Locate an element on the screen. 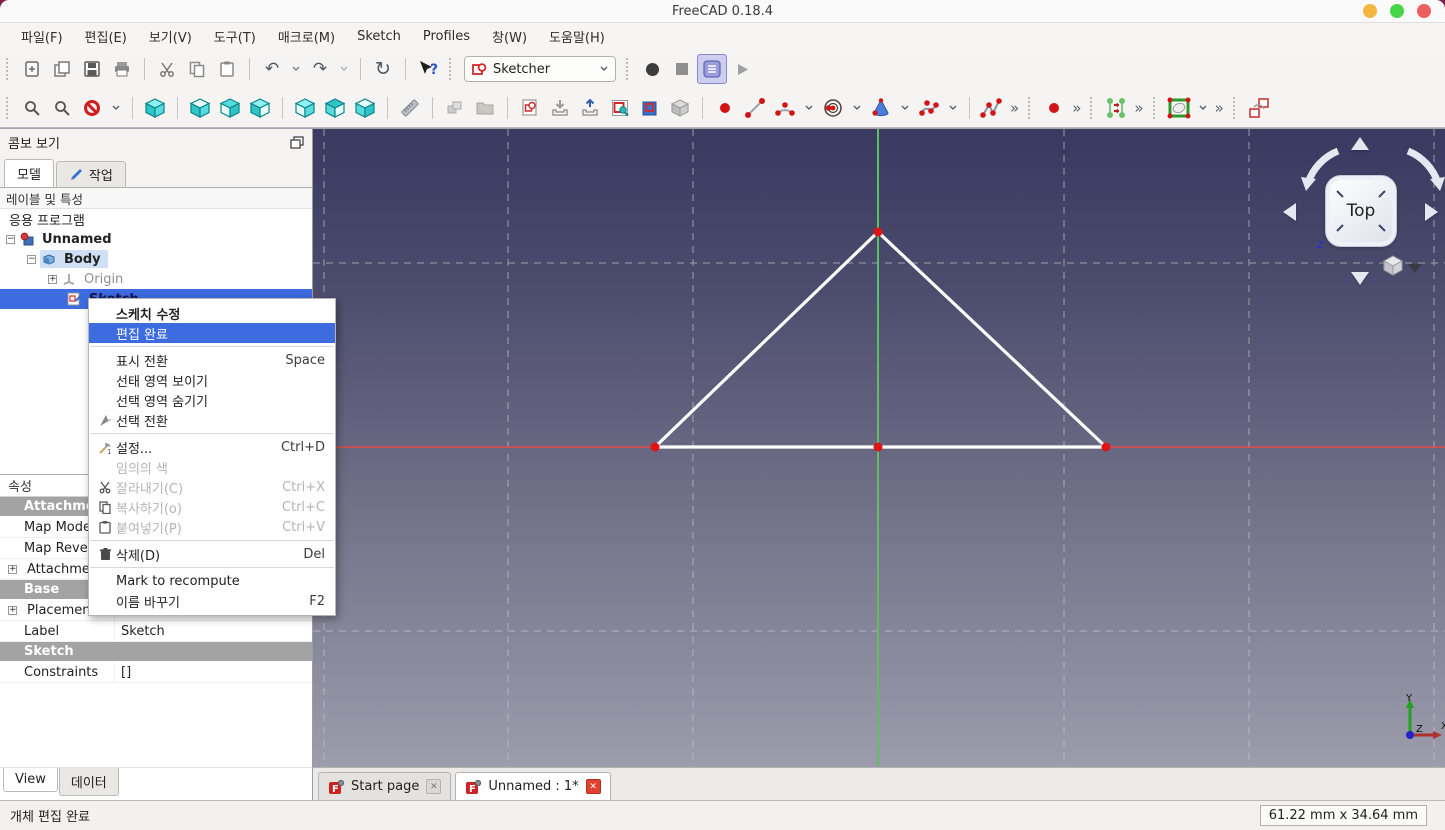 Image resolution: width=1445 pixels, height=830 pixels. menu-item-hide-selection: 선택 영역 숨기기 is located at coordinates (212, 400).